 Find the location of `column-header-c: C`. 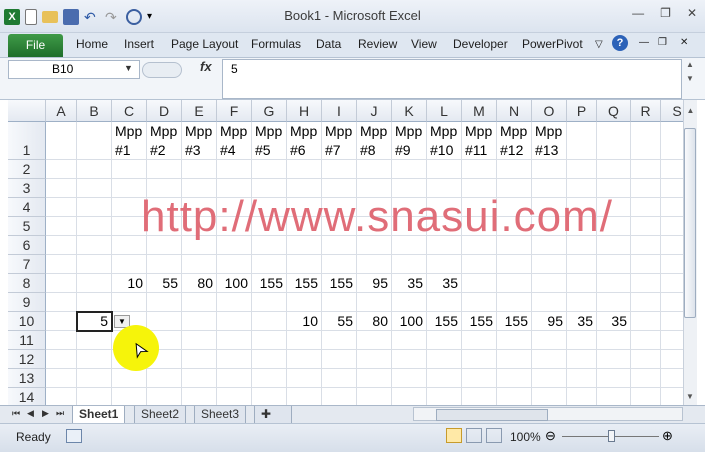

column-header-c: C is located at coordinates (129, 111).